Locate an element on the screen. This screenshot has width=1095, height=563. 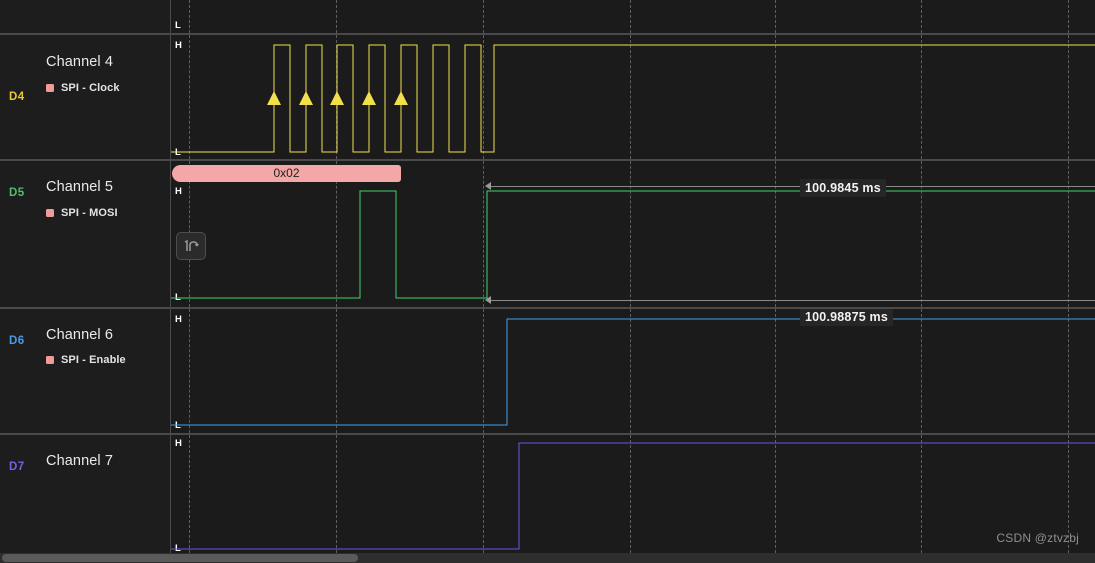
measurement-line-mosi-end is located at coordinates (791, 300).